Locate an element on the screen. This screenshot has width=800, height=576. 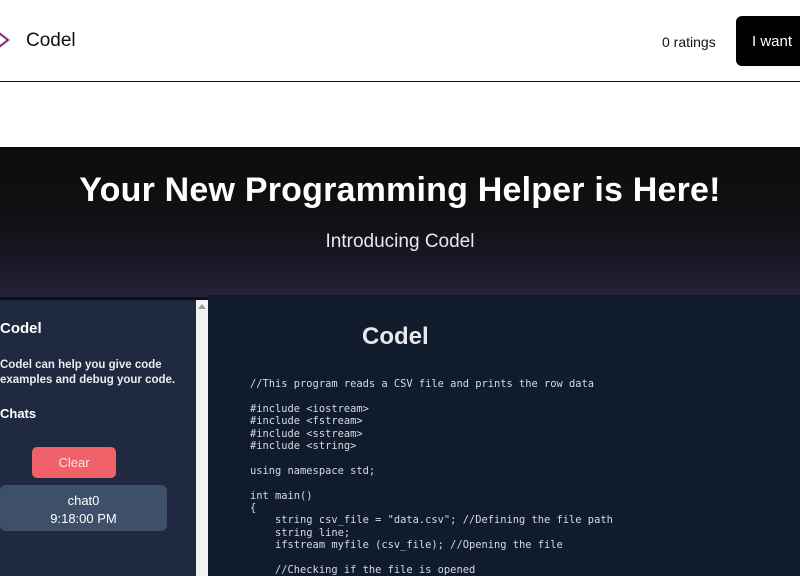
sidebar-scrollbar is located at coordinates (202, 438).